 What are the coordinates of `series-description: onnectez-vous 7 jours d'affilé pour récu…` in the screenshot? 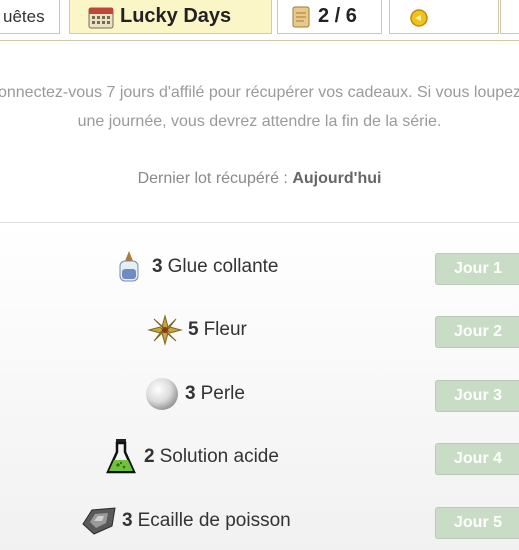 It's located at (259, 107).